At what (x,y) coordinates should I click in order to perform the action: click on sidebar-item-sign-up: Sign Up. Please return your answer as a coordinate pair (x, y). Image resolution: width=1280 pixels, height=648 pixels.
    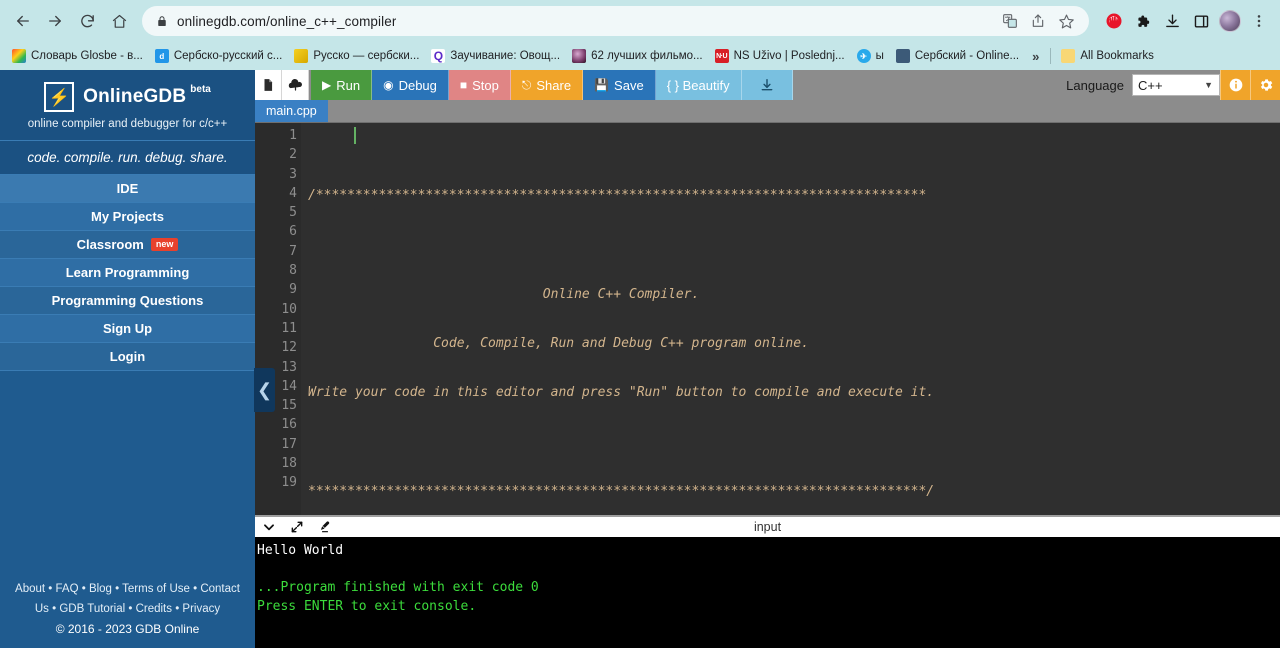
    Looking at the image, I should click on (127, 329).